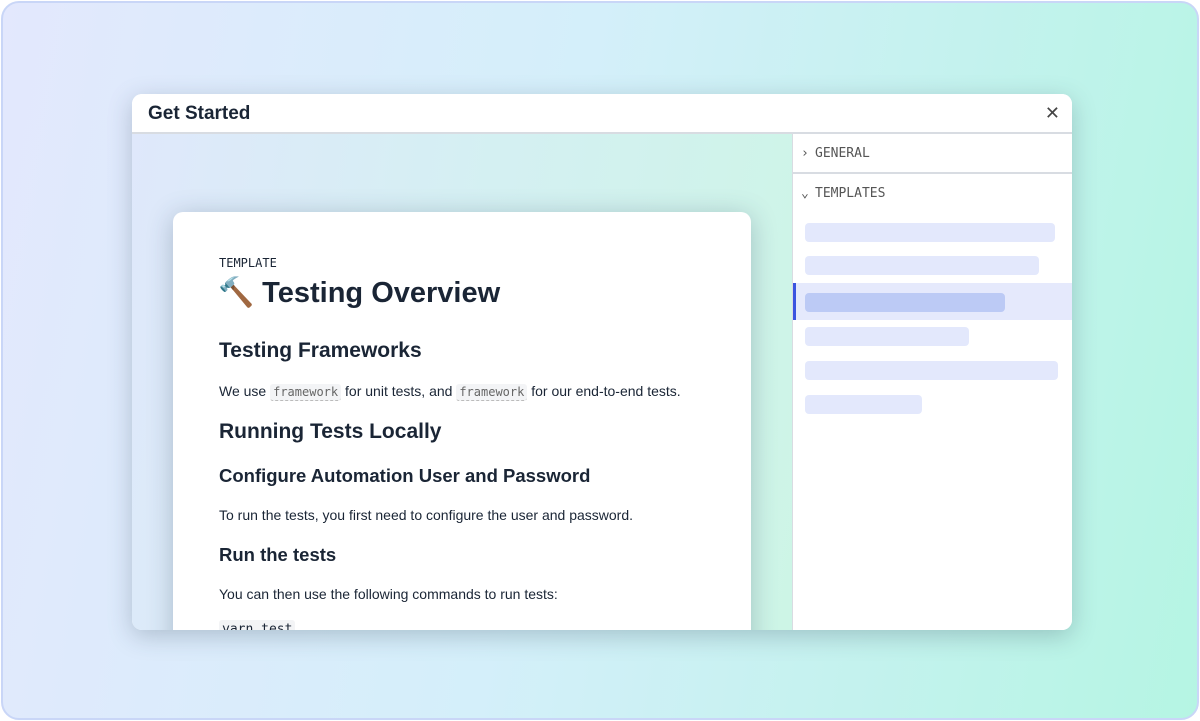 This screenshot has height=721, width=1200. What do you see at coordinates (381, 293) in the screenshot?
I see `document-title-text: Testing Overview` at bounding box center [381, 293].